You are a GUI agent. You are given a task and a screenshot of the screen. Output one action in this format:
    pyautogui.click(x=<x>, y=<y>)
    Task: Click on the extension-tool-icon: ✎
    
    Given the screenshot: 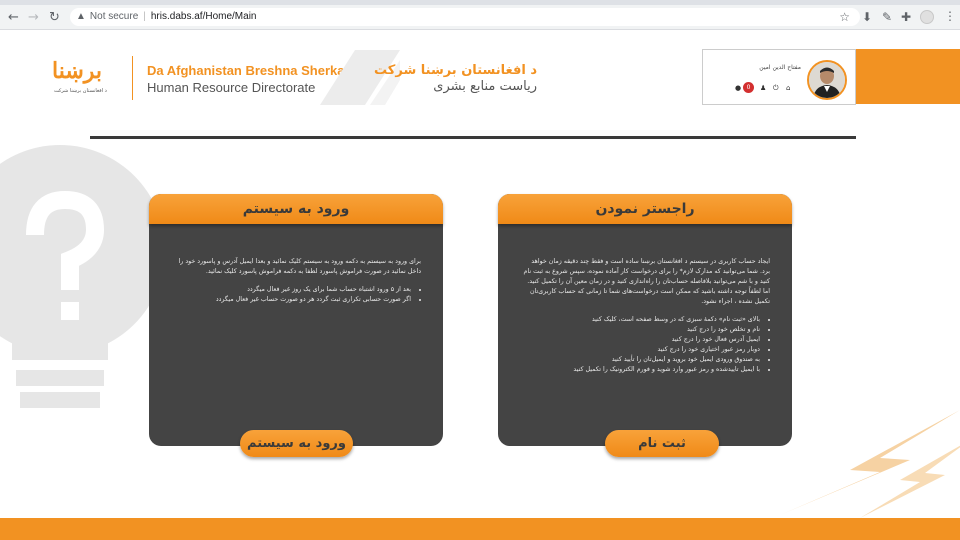 What is the action you would take?
    pyautogui.click(x=887, y=17)
    